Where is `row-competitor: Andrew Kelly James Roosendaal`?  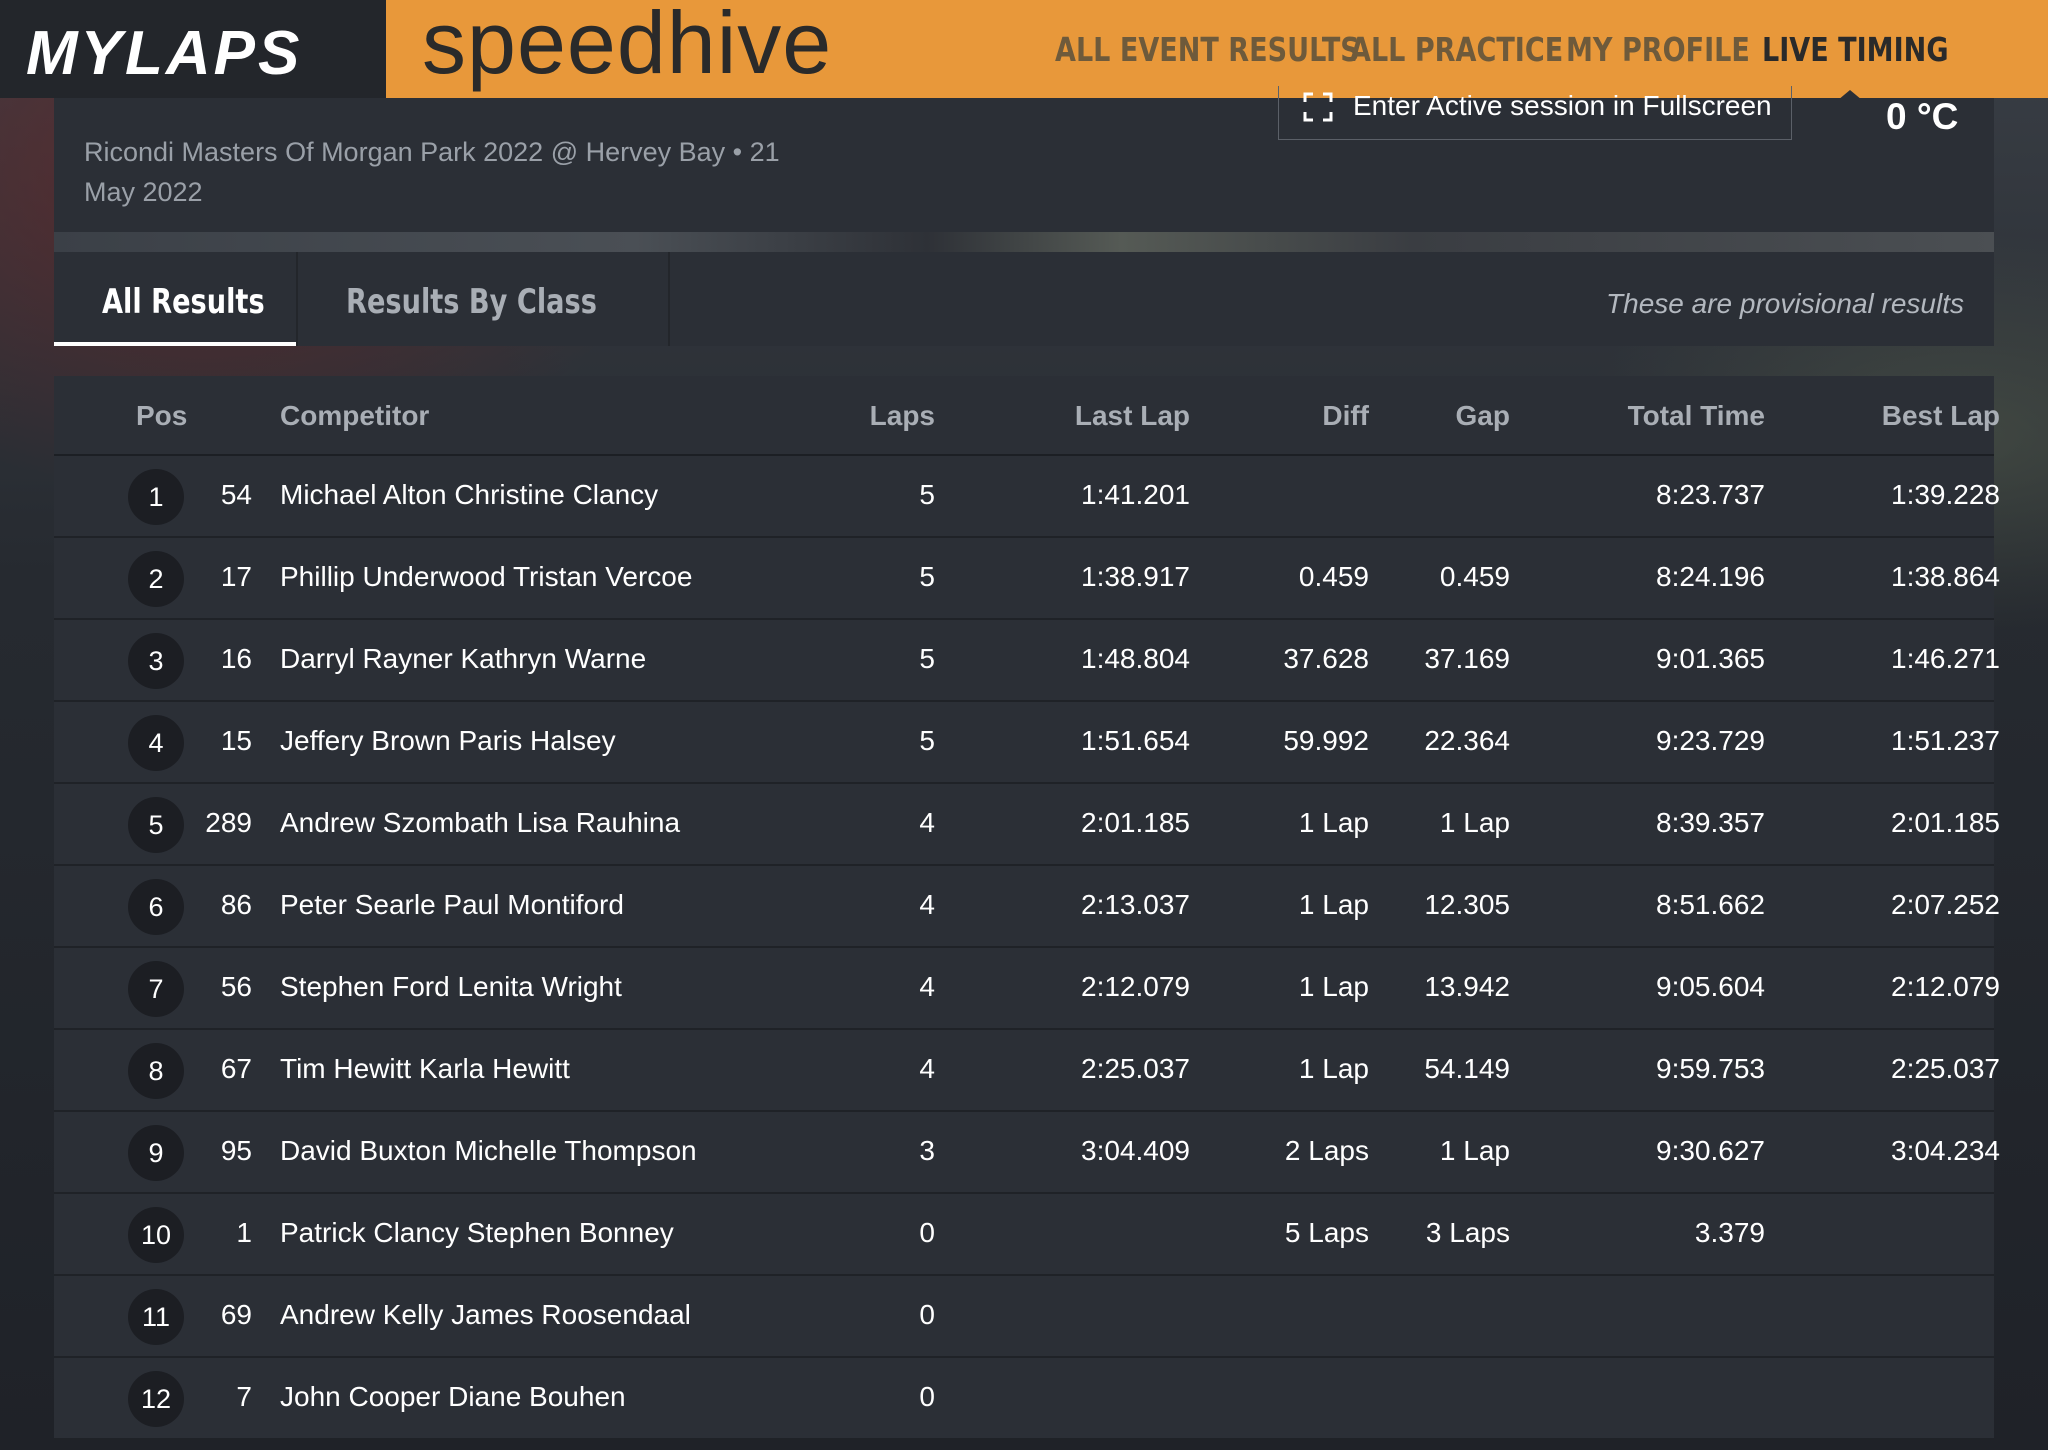
row-competitor: Andrew Kelly James Roosendaal is located at coordinates (485, 1315).